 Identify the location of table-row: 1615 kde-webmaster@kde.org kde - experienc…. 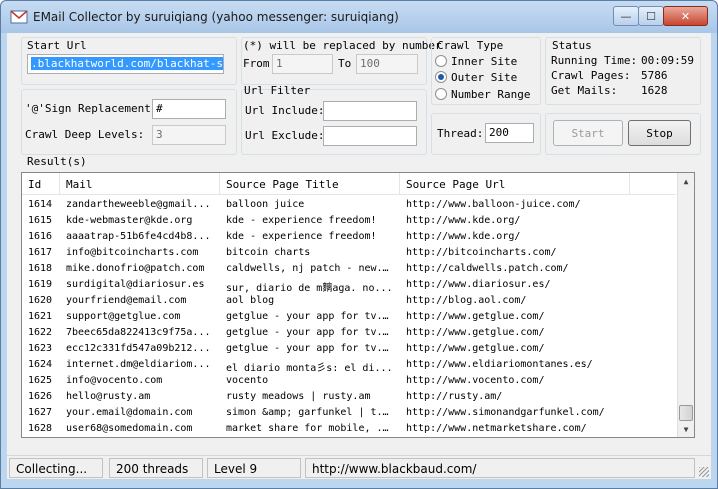
(349, 221).